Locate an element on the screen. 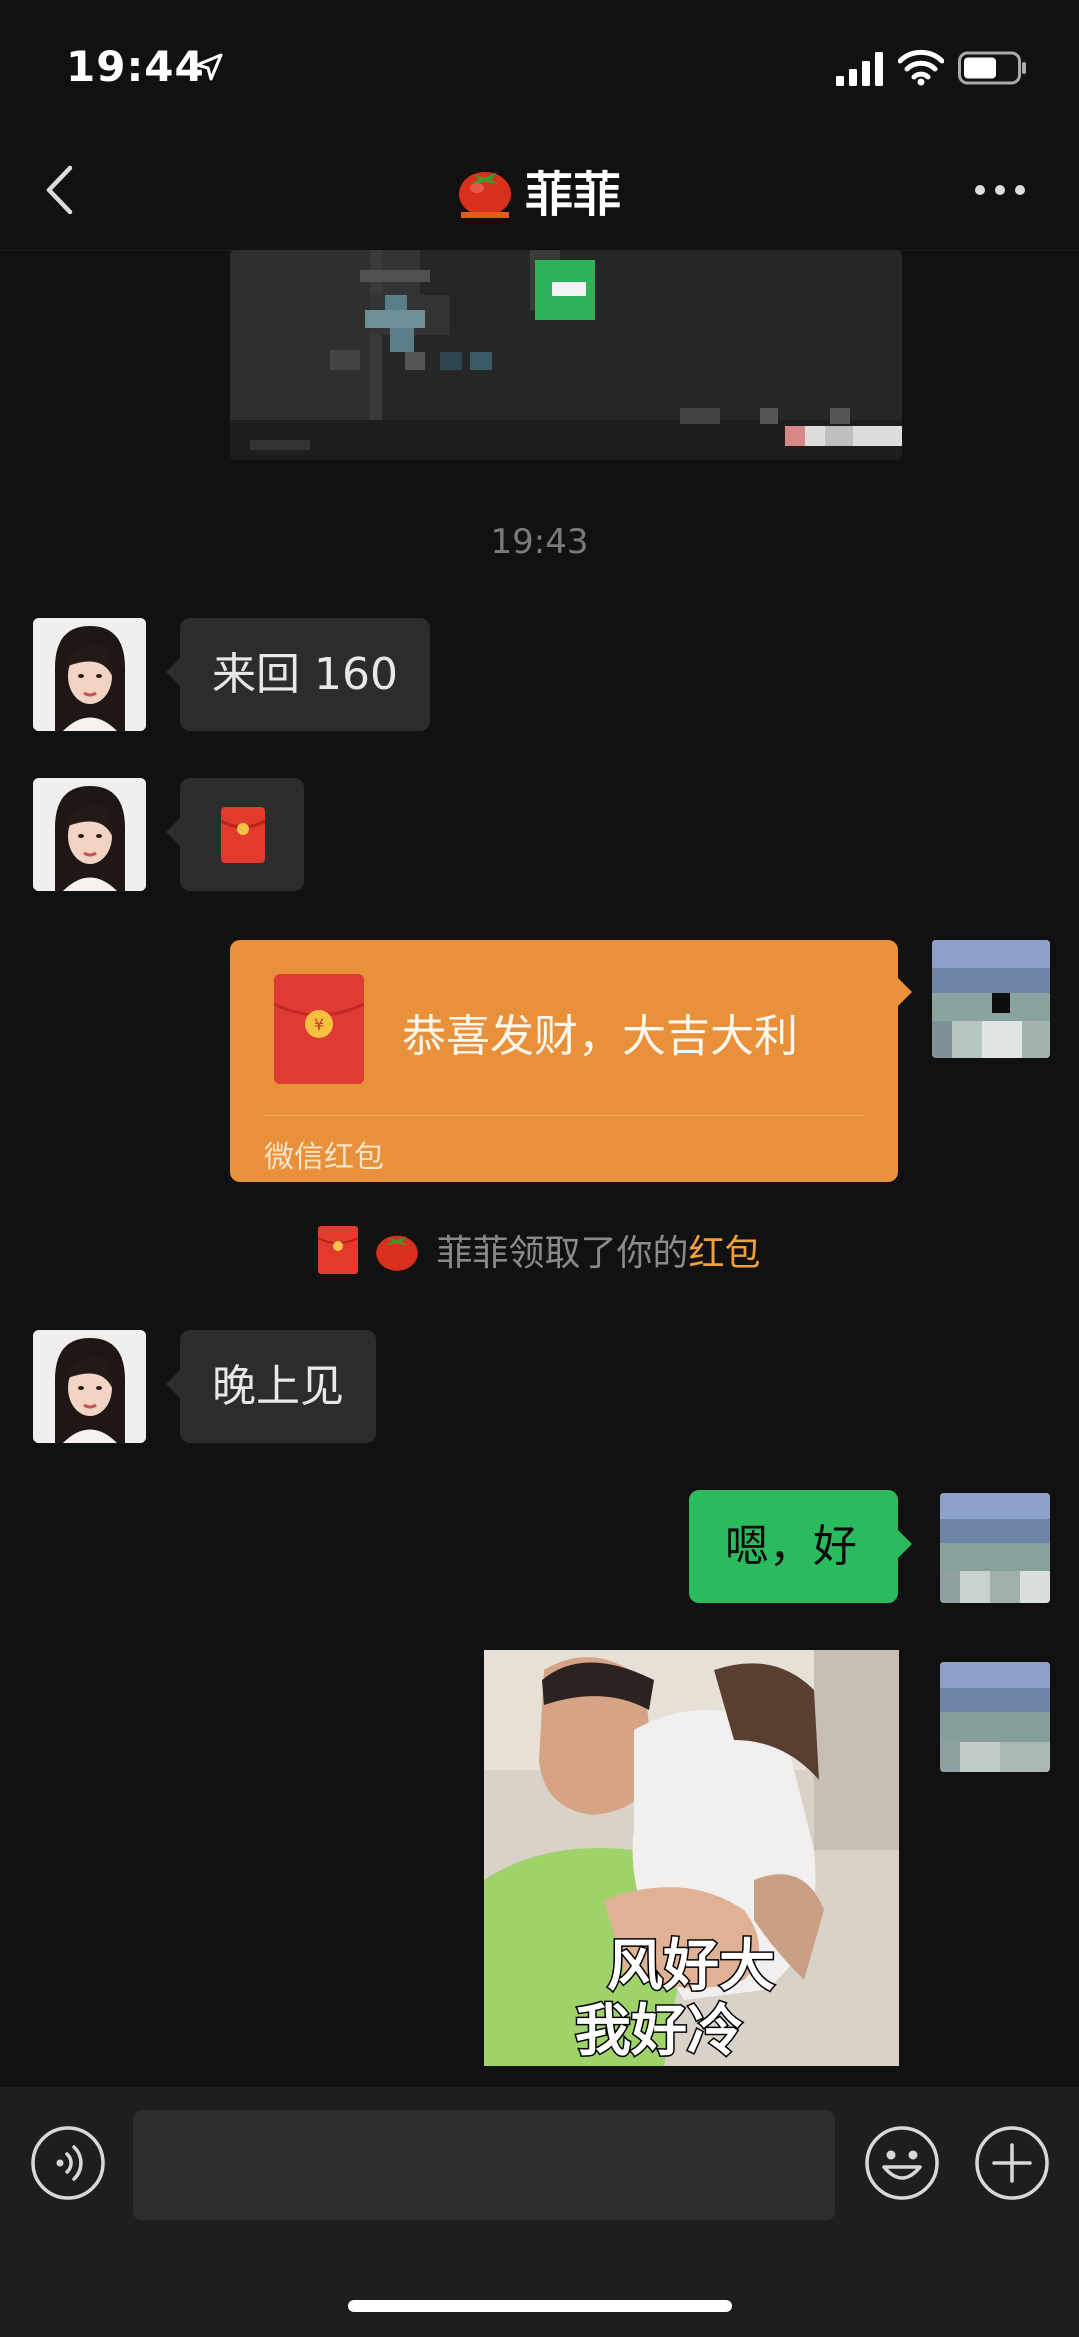 The image size is (1079, 2337). meme-caption-line1: 风好大 is located at coordinates (691, 1966).